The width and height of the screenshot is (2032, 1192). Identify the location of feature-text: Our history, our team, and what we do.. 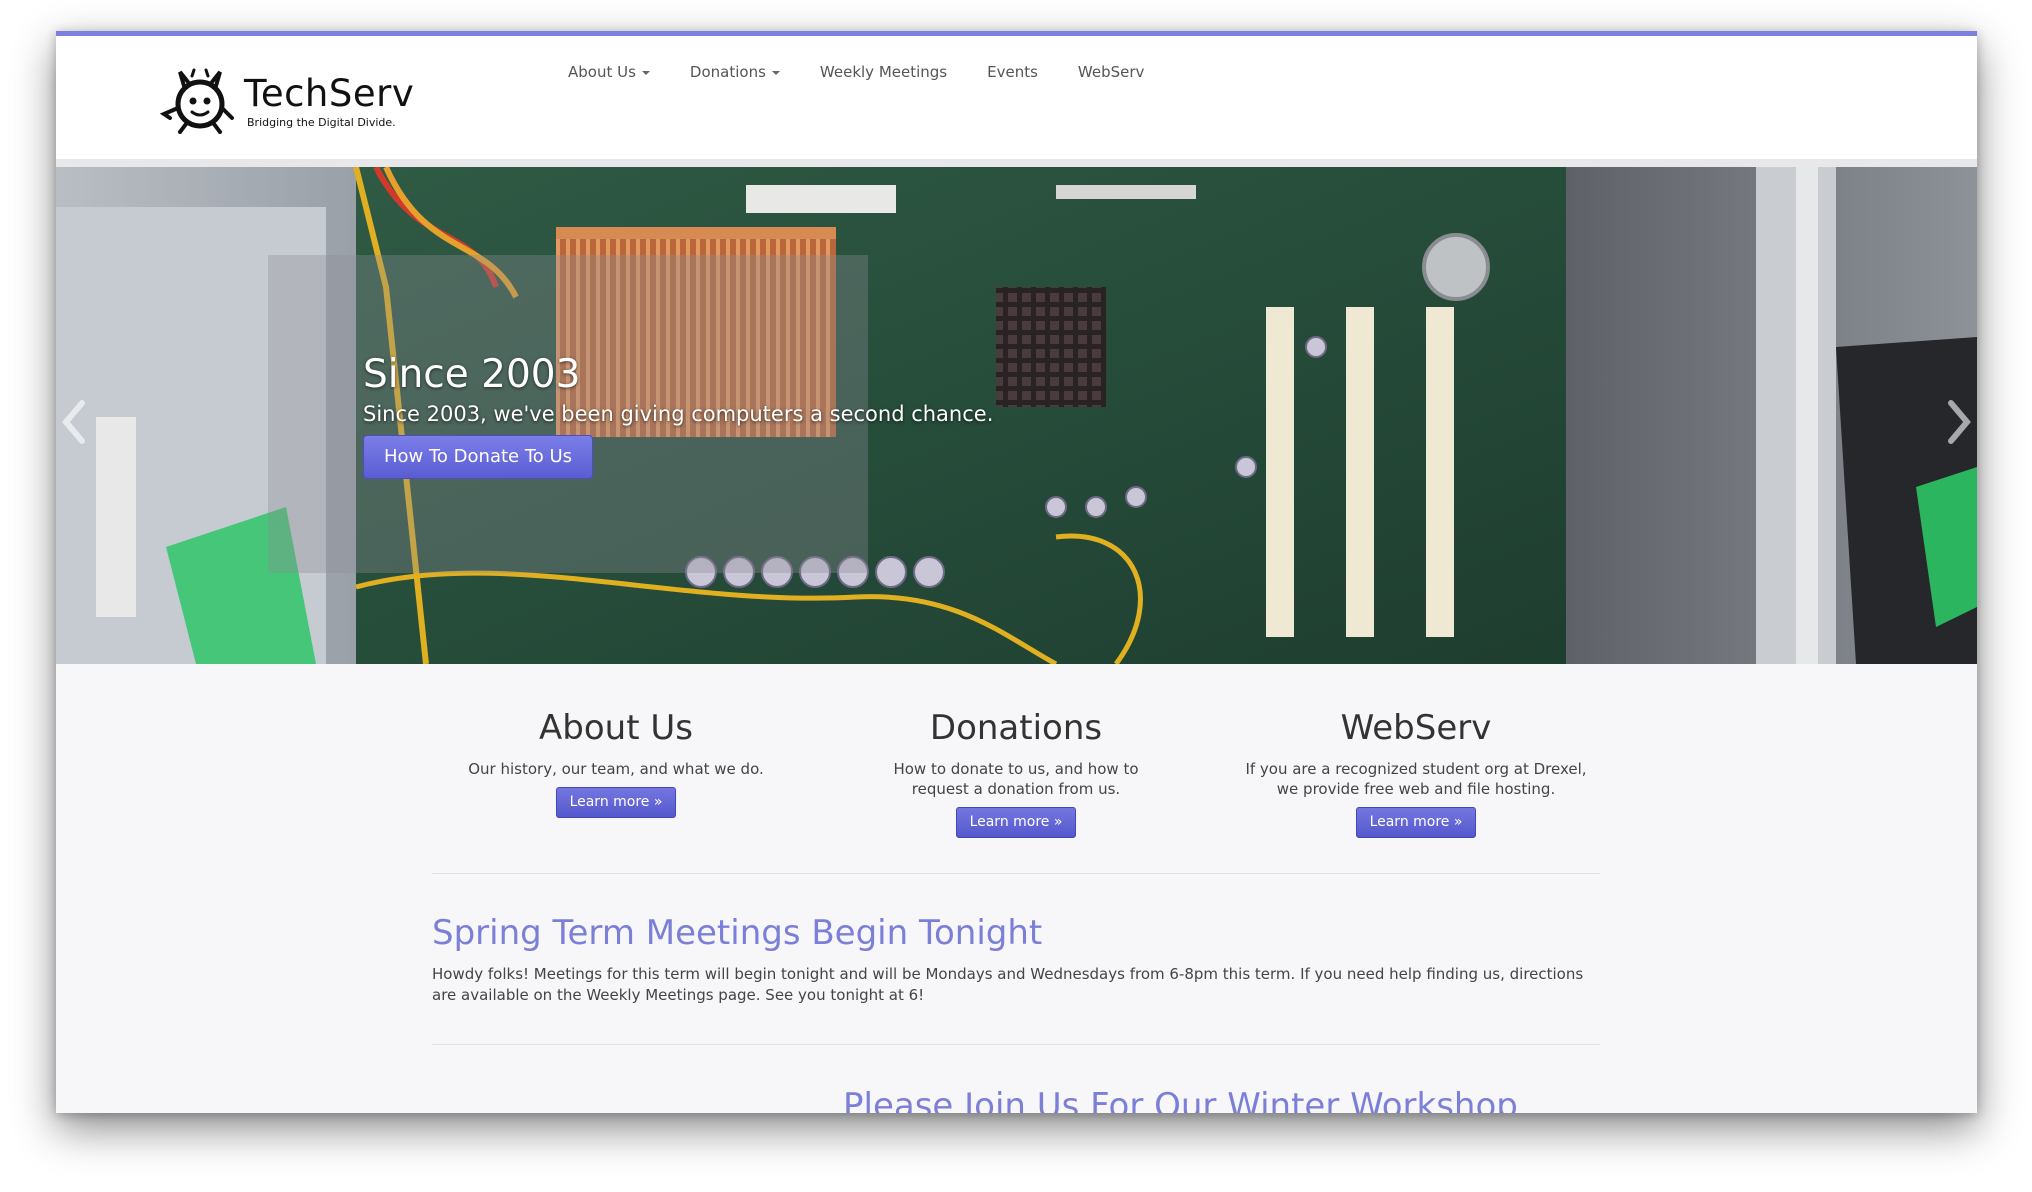
(616, 769).